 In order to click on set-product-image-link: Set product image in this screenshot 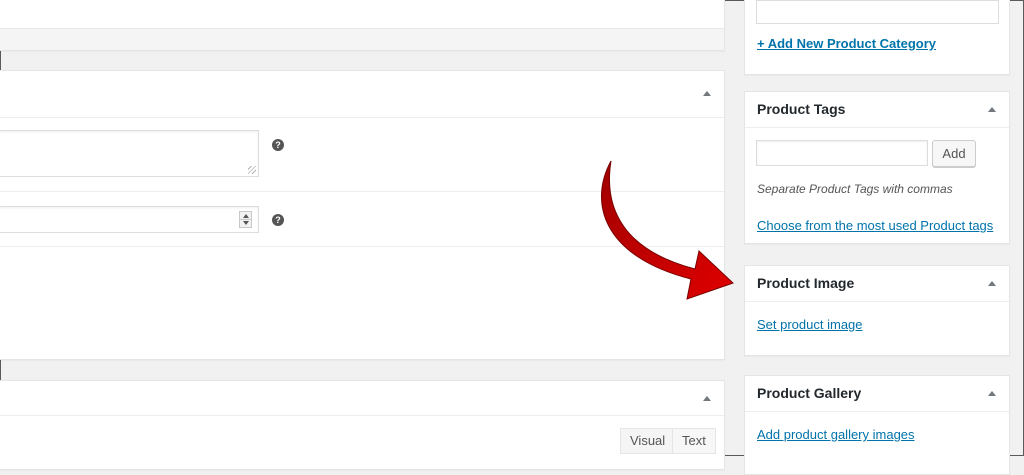, I will do `click(810, 324)`.